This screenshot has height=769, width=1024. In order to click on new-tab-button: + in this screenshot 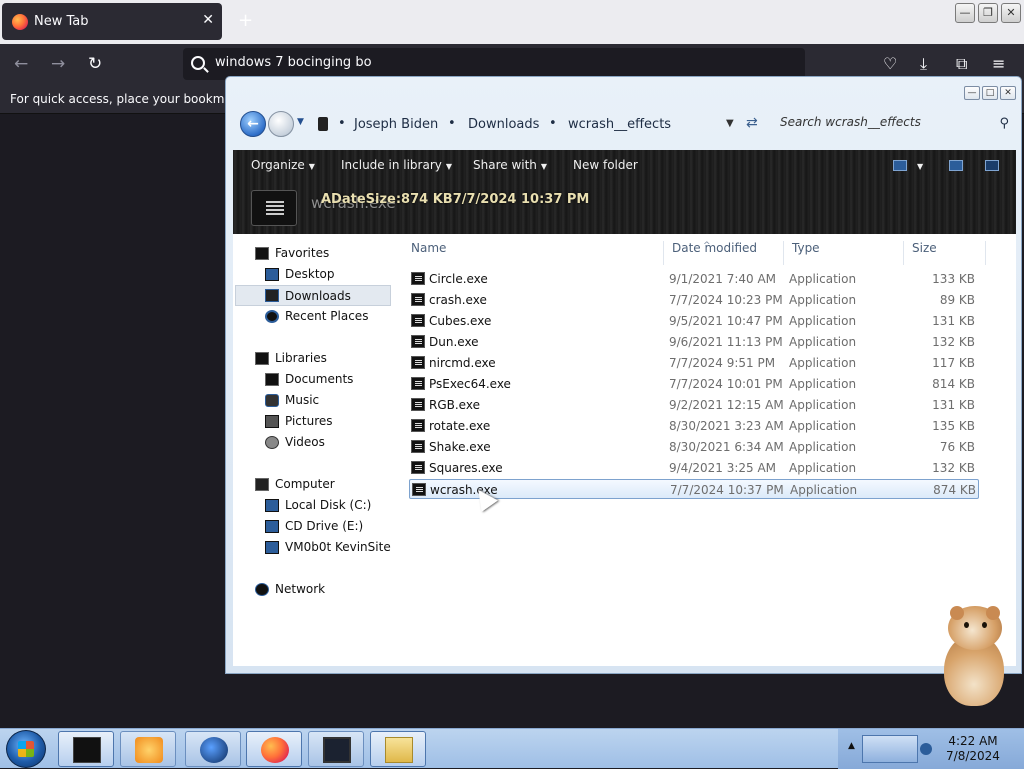, I will do `click(245, 20)`.